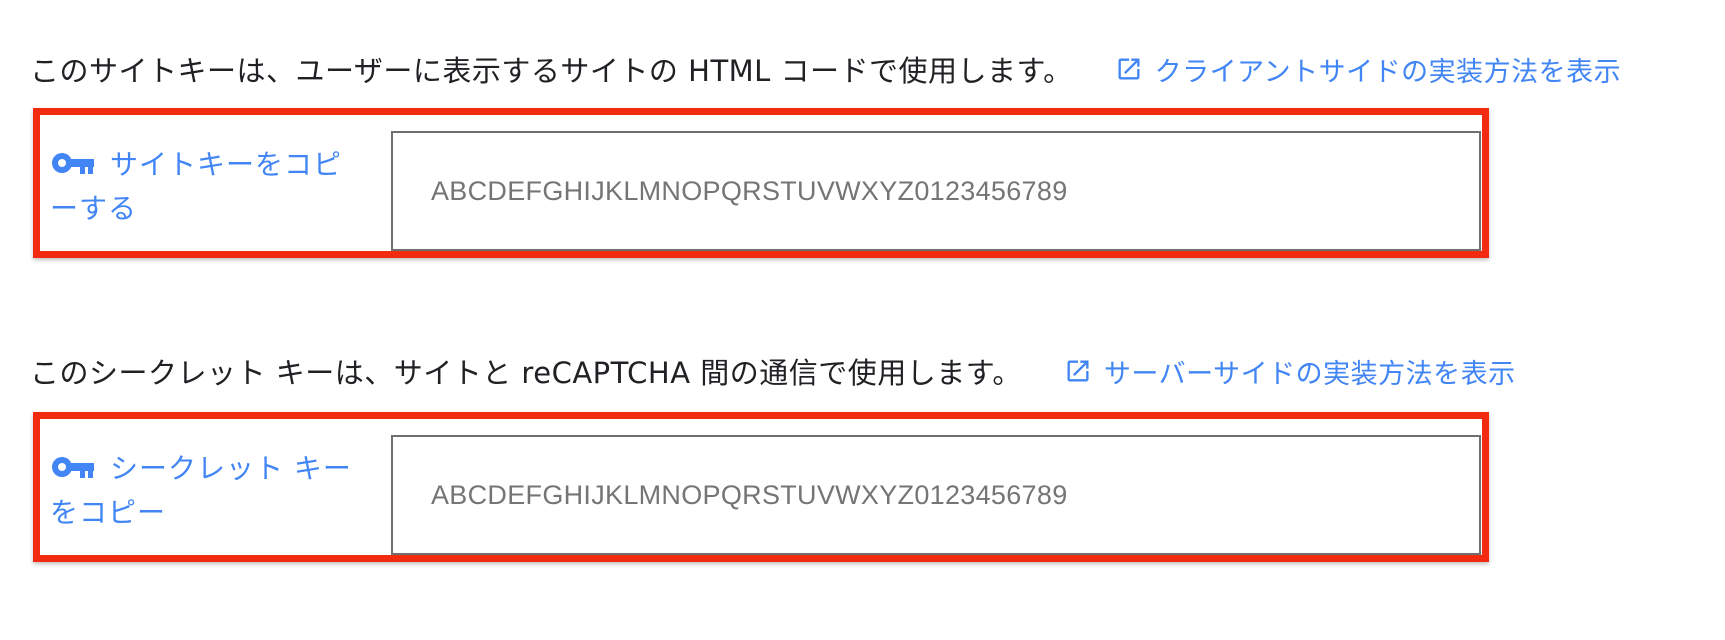  I want to click on client-side-implementation-link: クライアントサイドの実装方法を表示, so click(1368, 69).